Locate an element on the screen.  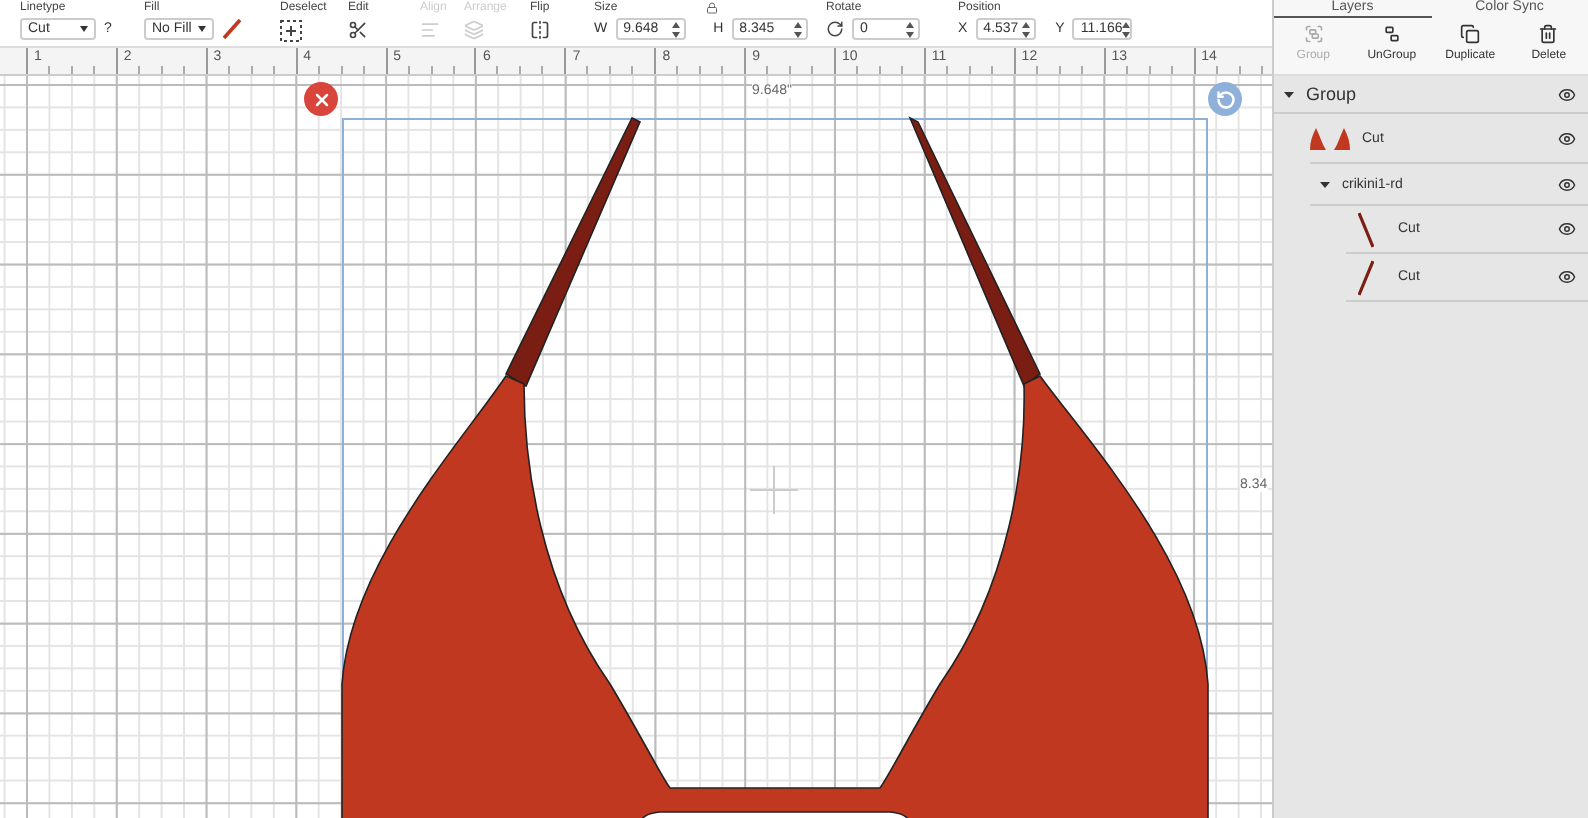
crosshair-icon is located at coordinates (774, 490).